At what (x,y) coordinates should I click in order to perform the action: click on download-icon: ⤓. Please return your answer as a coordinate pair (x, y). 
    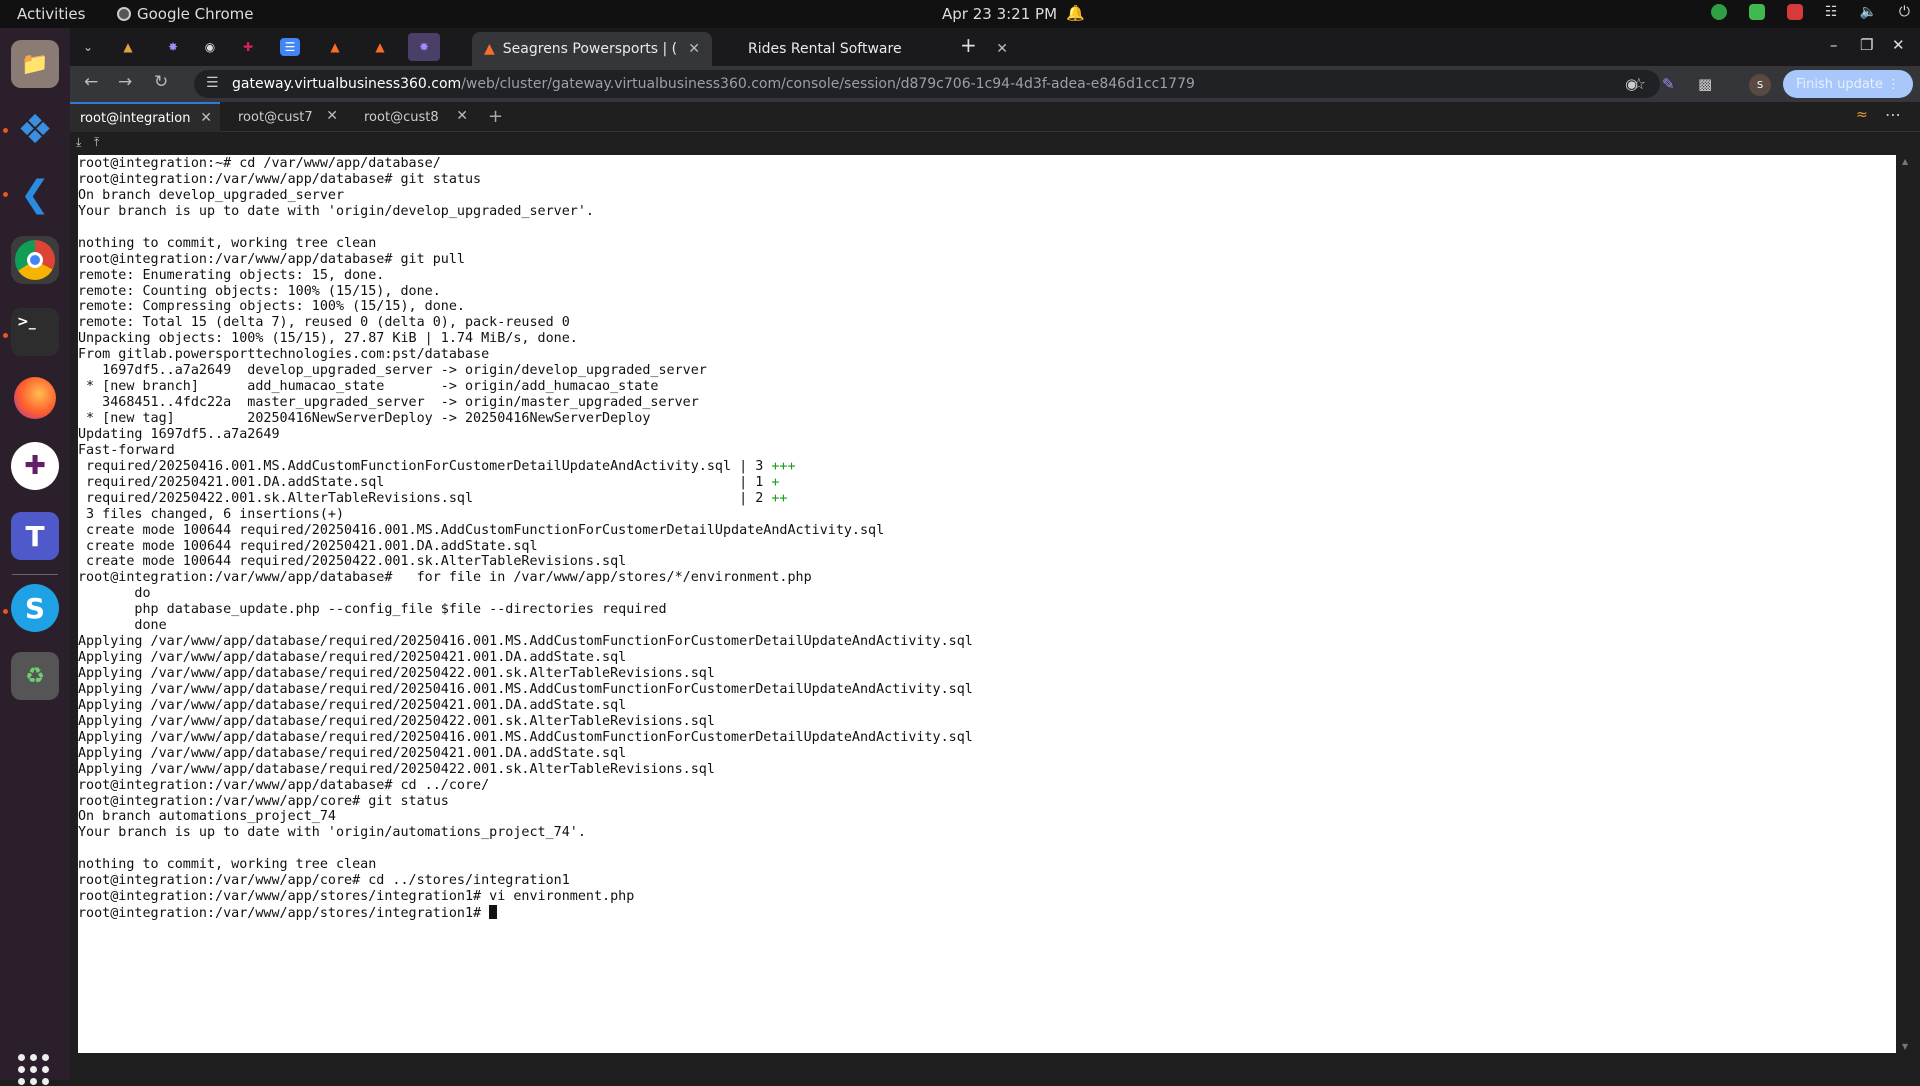
    Looking at the image, I should click on (78, 142).